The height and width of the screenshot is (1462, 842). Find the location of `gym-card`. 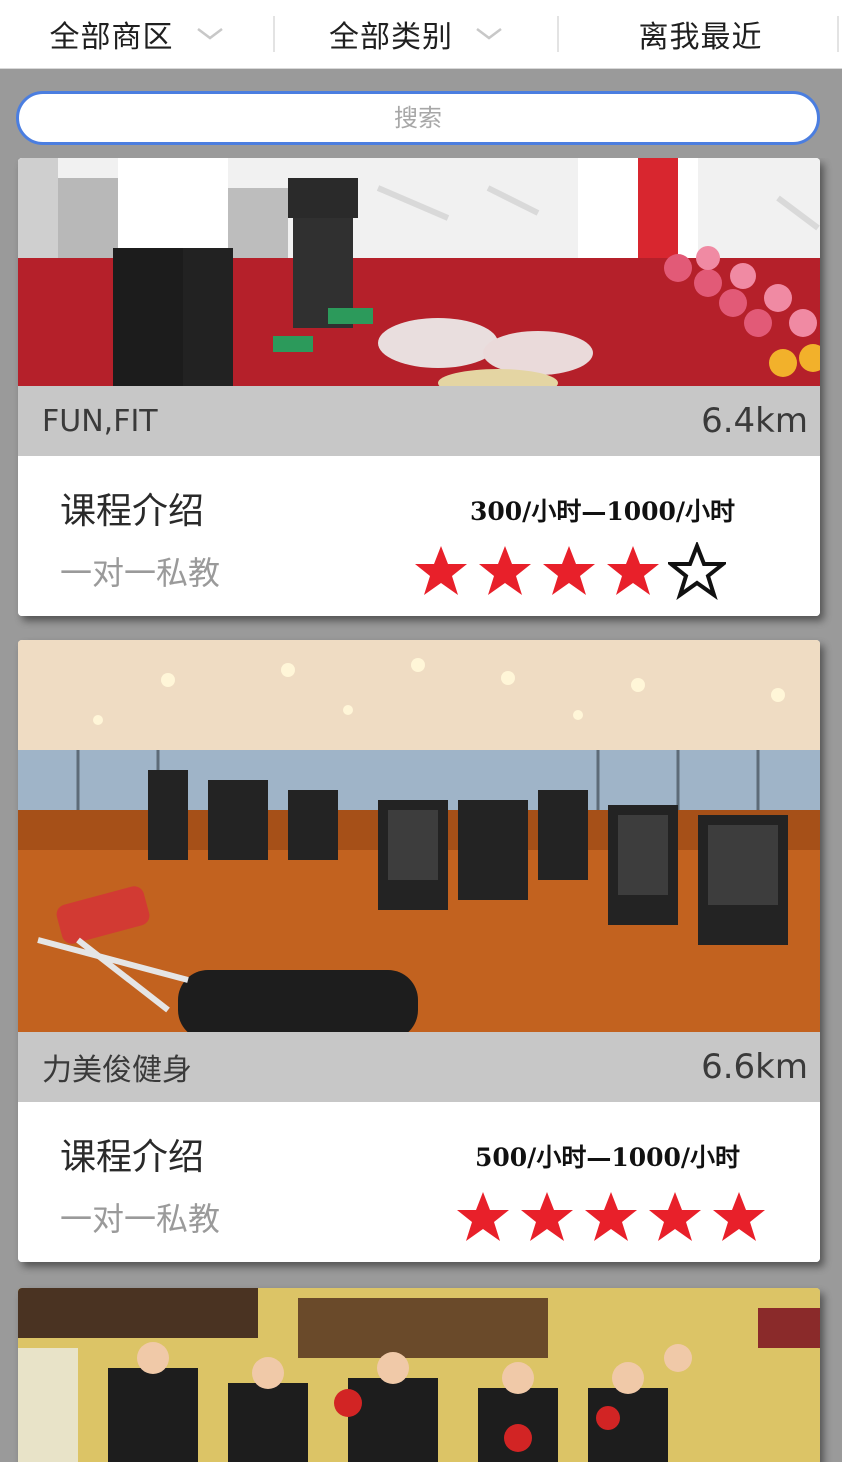

gym-card is located at coordinates (419, 1375).